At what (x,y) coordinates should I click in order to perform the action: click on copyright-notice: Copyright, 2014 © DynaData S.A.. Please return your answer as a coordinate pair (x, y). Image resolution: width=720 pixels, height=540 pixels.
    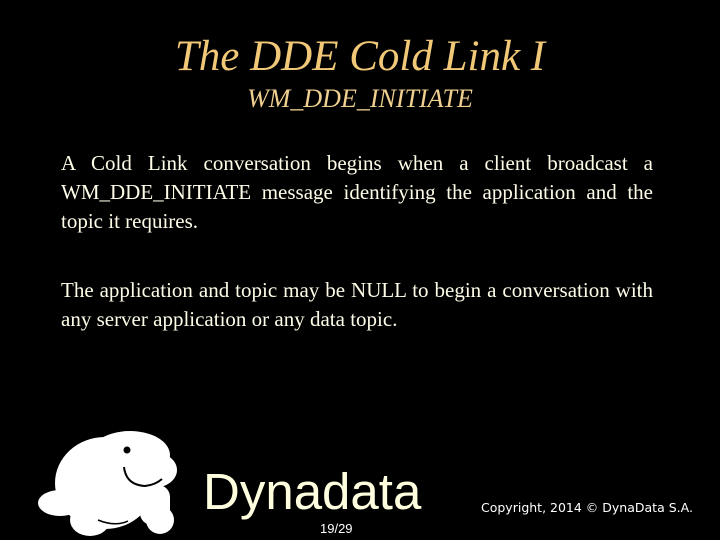
    Looking at the image, I should click on (587, 507).